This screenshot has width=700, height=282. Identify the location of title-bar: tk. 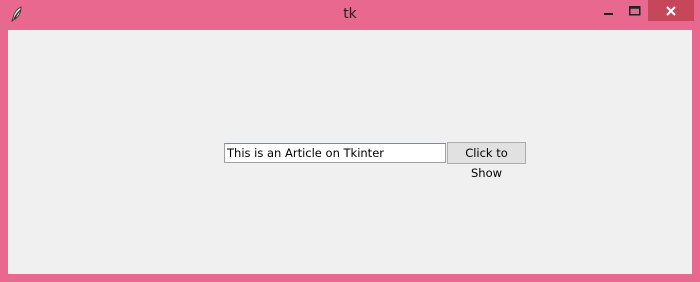
(350, 15).